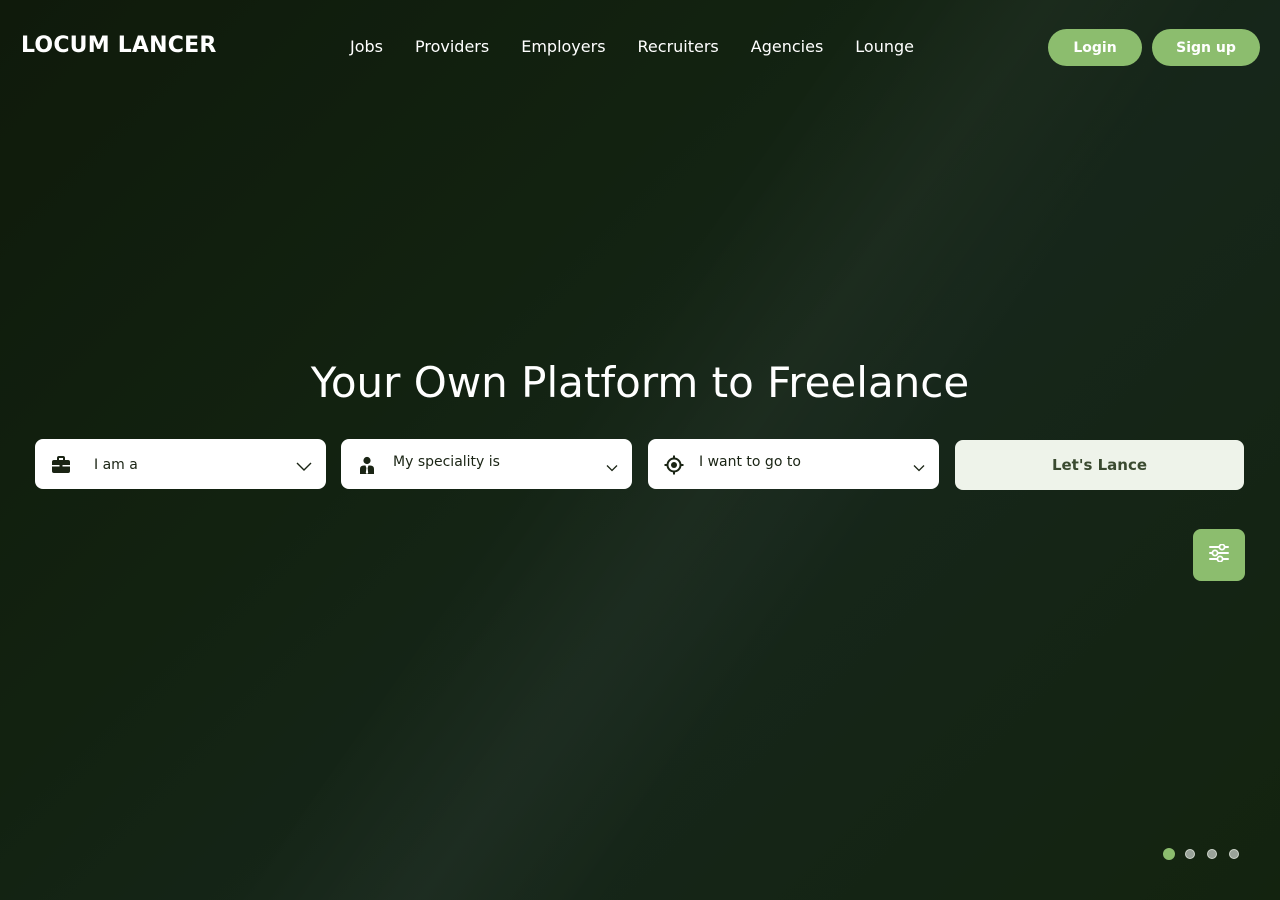 Image resolution: width=1280 pixels, height=900 pixels. Describe the element at coordinates (750, 462) in the screenshot. I see `destination-select-label: I want to go to` at that location.